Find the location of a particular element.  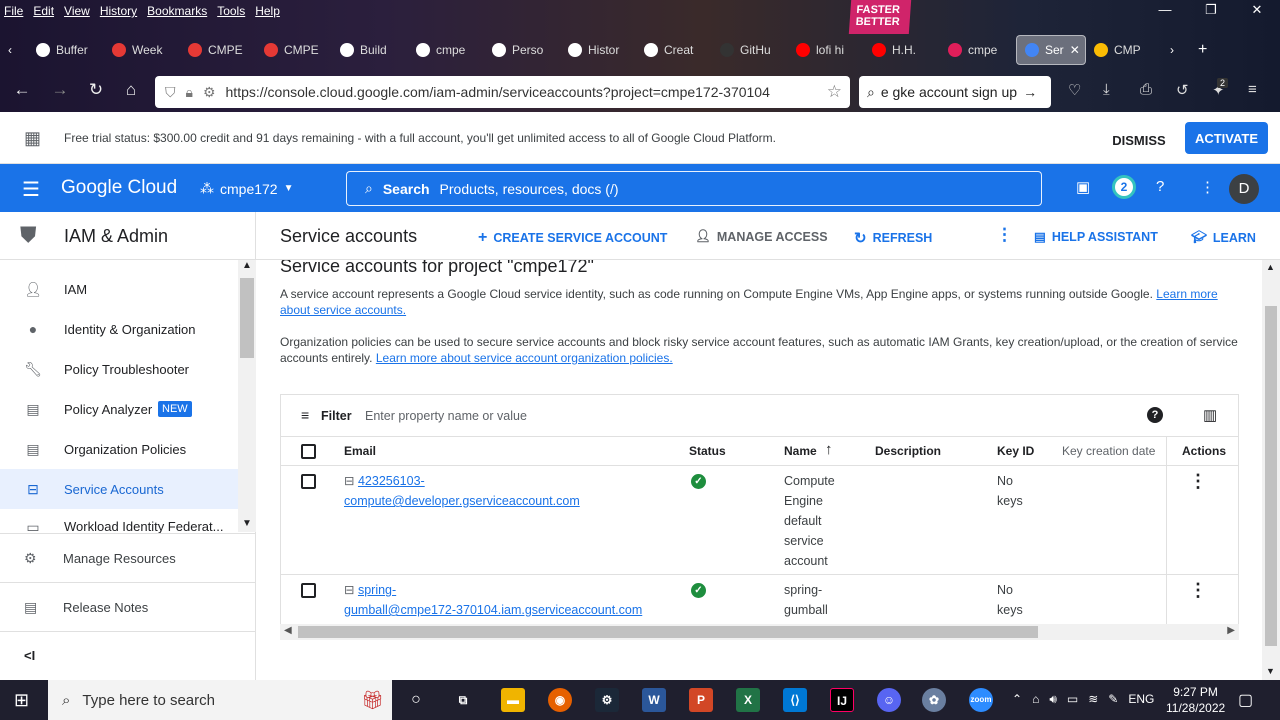

table-horizontal-scrollbar: ◀ ▶ is located at coordinates (759, 632).